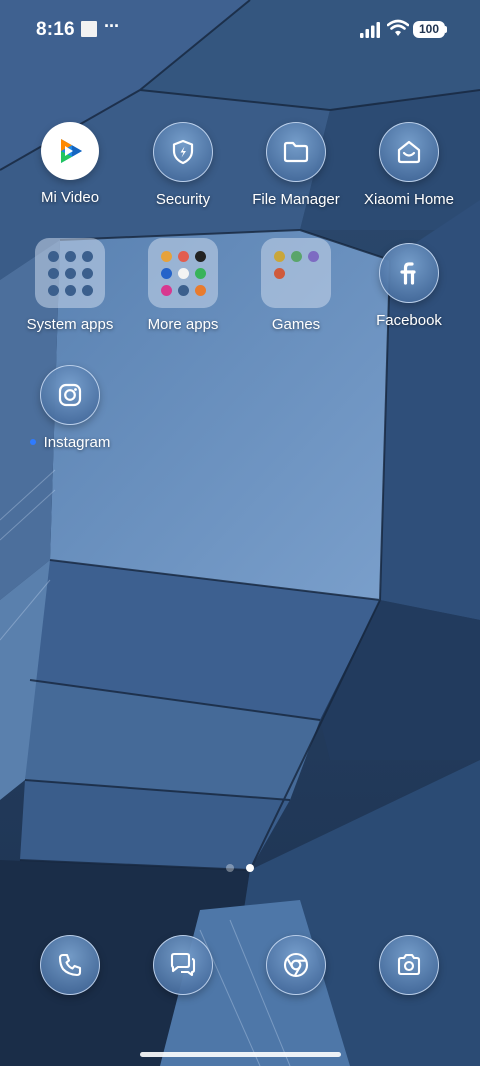 This screenshot has width=480, height=1066. I want to click on dock-messages, so click(183, 965).